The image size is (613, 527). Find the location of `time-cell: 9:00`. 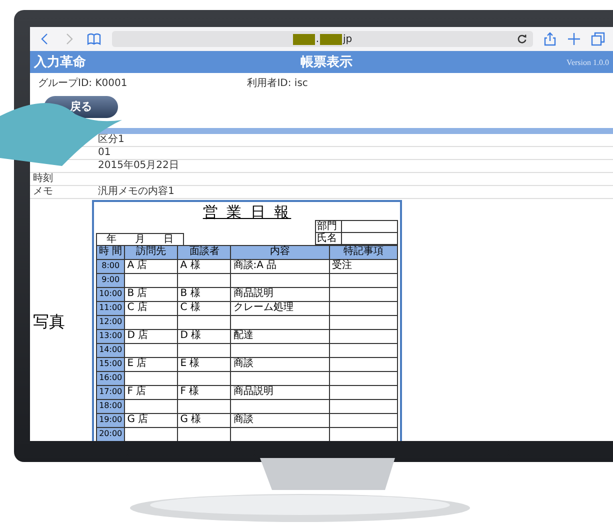

time-cell: 9:00 is located at coordinates (110, 280).